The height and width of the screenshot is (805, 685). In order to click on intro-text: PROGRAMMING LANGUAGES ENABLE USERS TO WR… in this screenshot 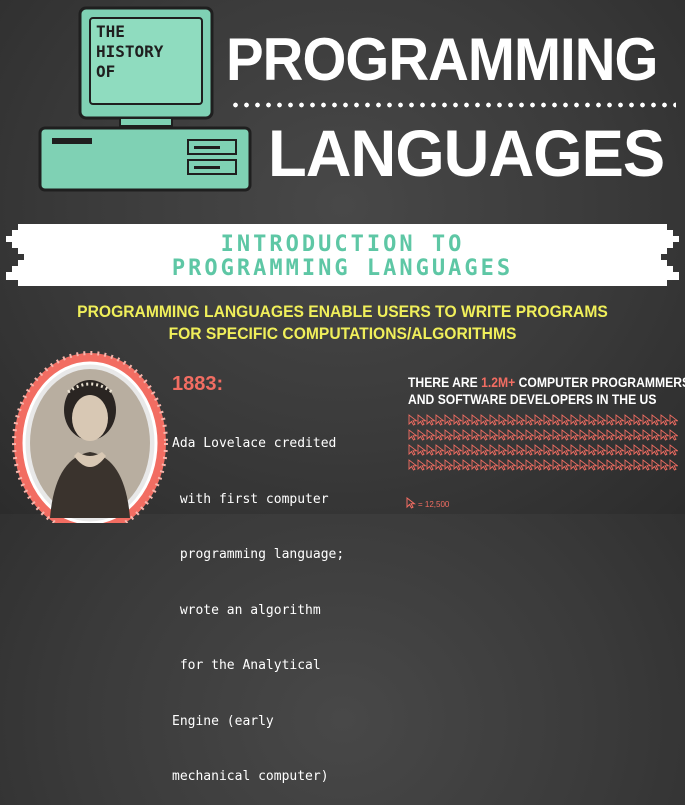, I will do `click(342, 322)`.